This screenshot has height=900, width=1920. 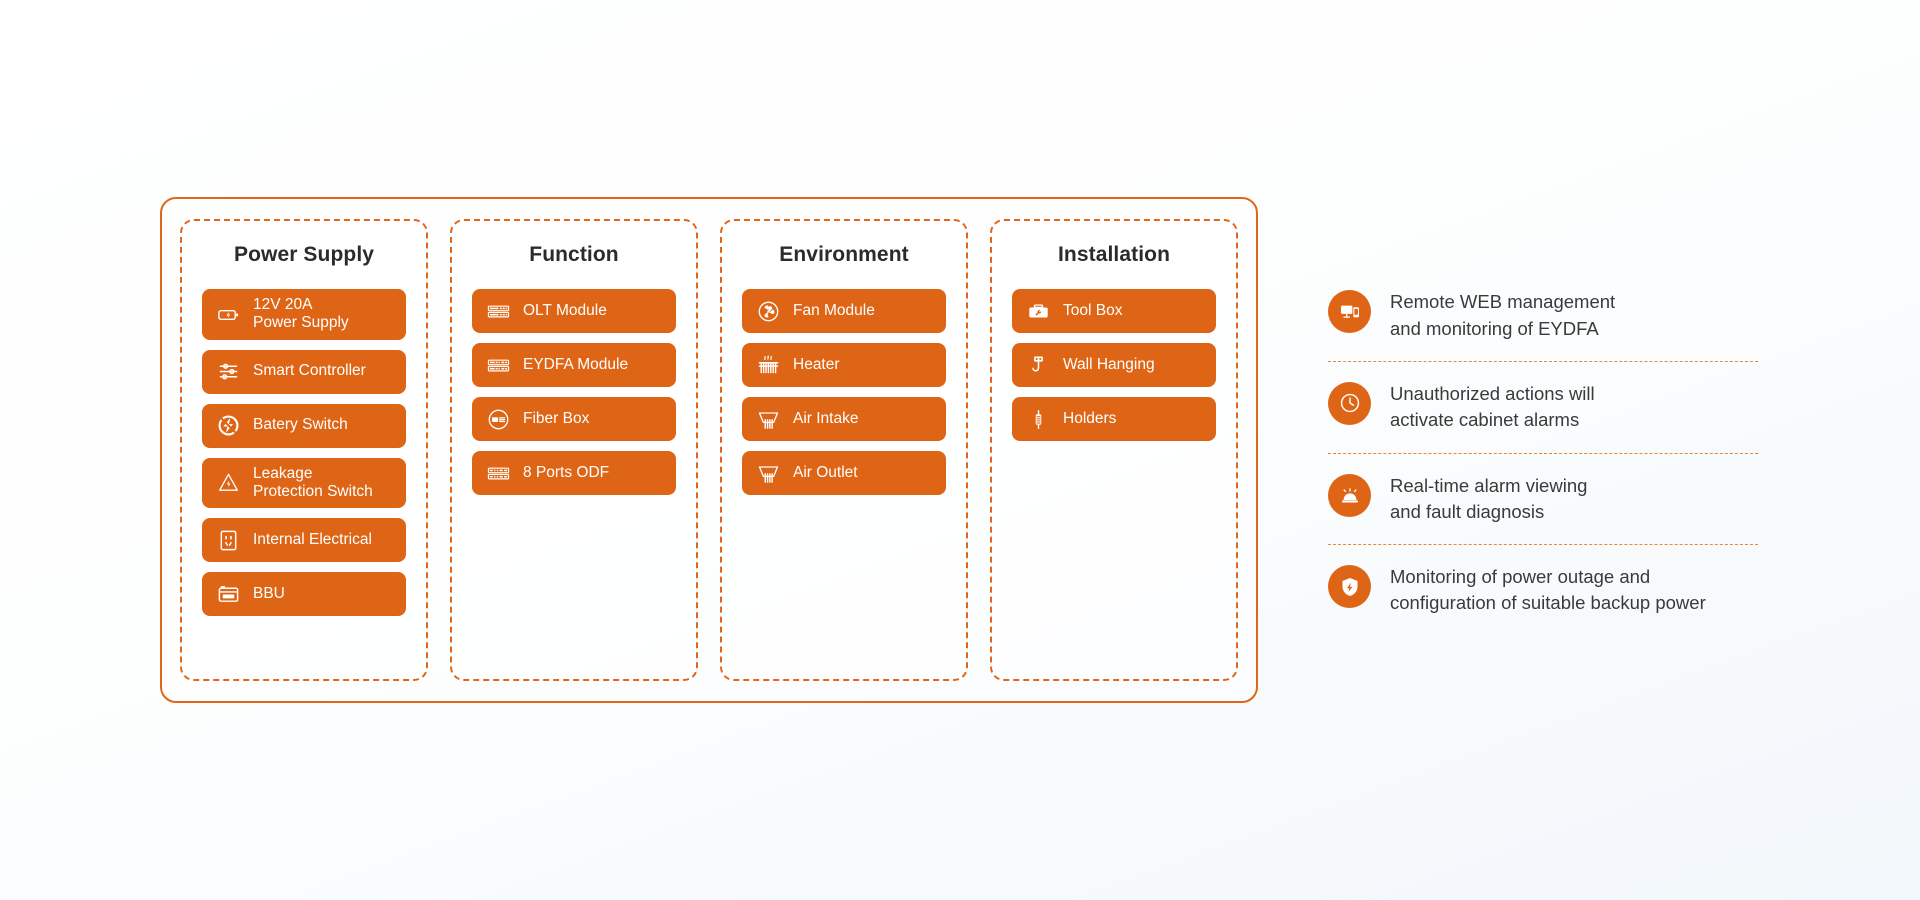 I want to click on spec-item-internal-electrical: Internal Electrical, so click(x=304, y=540).